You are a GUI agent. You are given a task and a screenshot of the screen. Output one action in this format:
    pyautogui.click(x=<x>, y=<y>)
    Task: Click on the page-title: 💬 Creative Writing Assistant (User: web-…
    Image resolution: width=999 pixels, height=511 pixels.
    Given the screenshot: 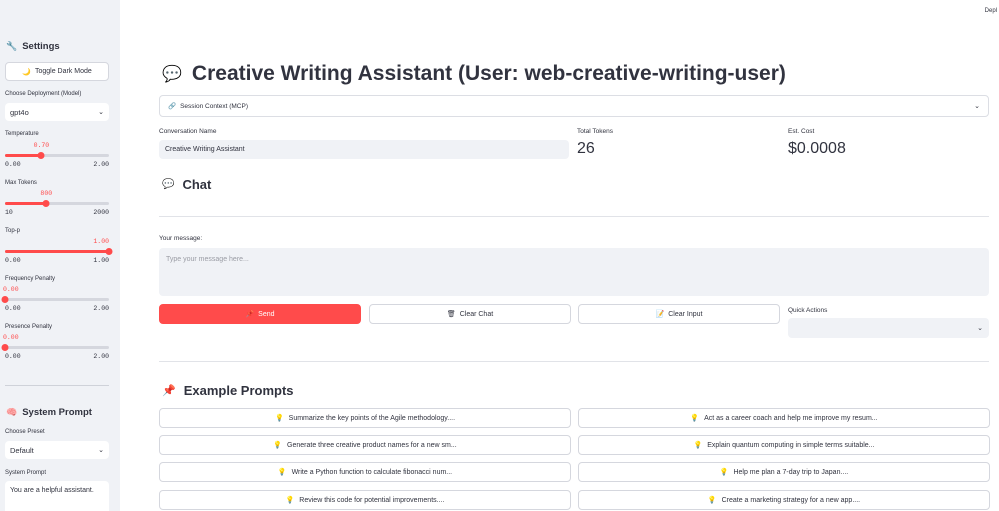 What is the action you would take?
    pyautogui.click(x=474, y=74)
    